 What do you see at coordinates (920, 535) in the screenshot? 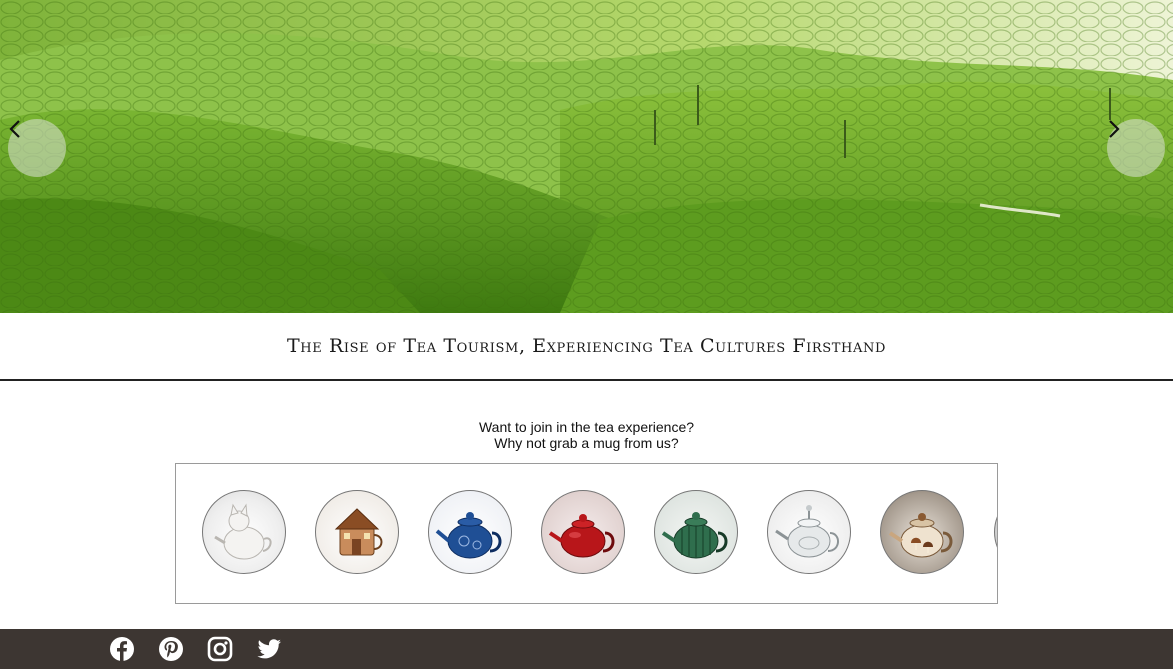
I see `mushroom-teapot-icon` at bounding box center [920, 535].